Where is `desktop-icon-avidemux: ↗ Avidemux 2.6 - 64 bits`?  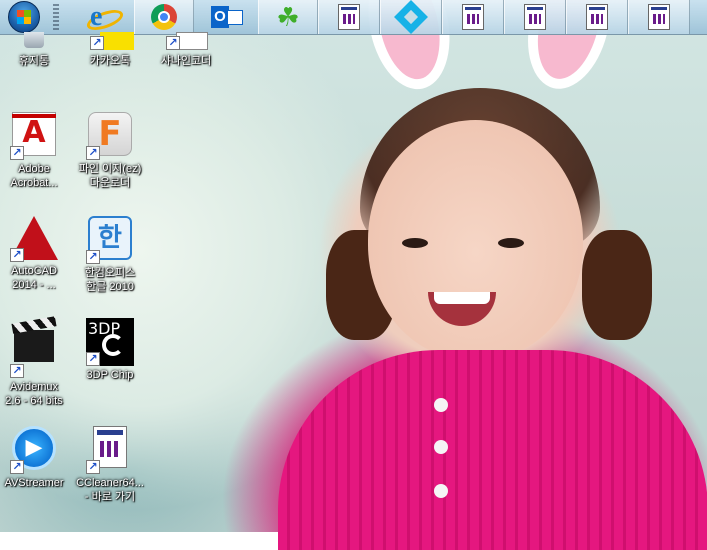
desktop-icon-avidemux: ↗ Avidemux 2.6 - 64 bits is located at coordinates (36, 363).